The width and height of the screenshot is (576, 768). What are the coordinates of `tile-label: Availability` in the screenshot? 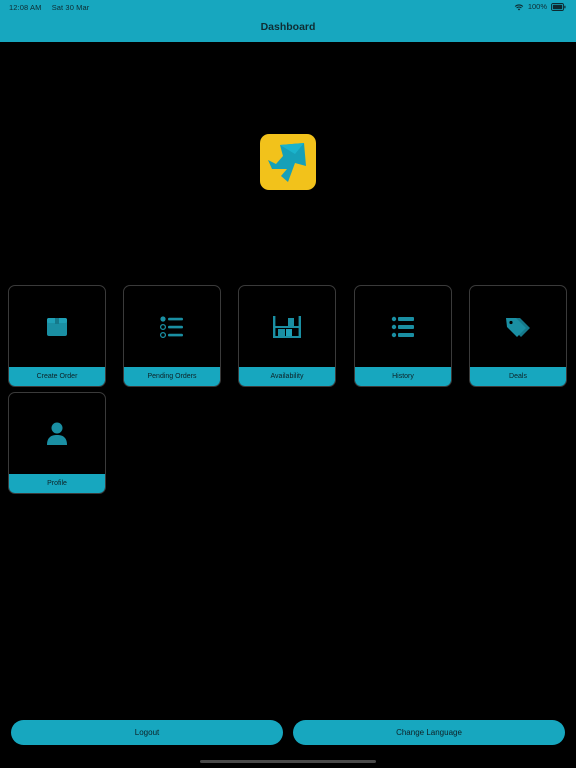 It's located at (287, 376).